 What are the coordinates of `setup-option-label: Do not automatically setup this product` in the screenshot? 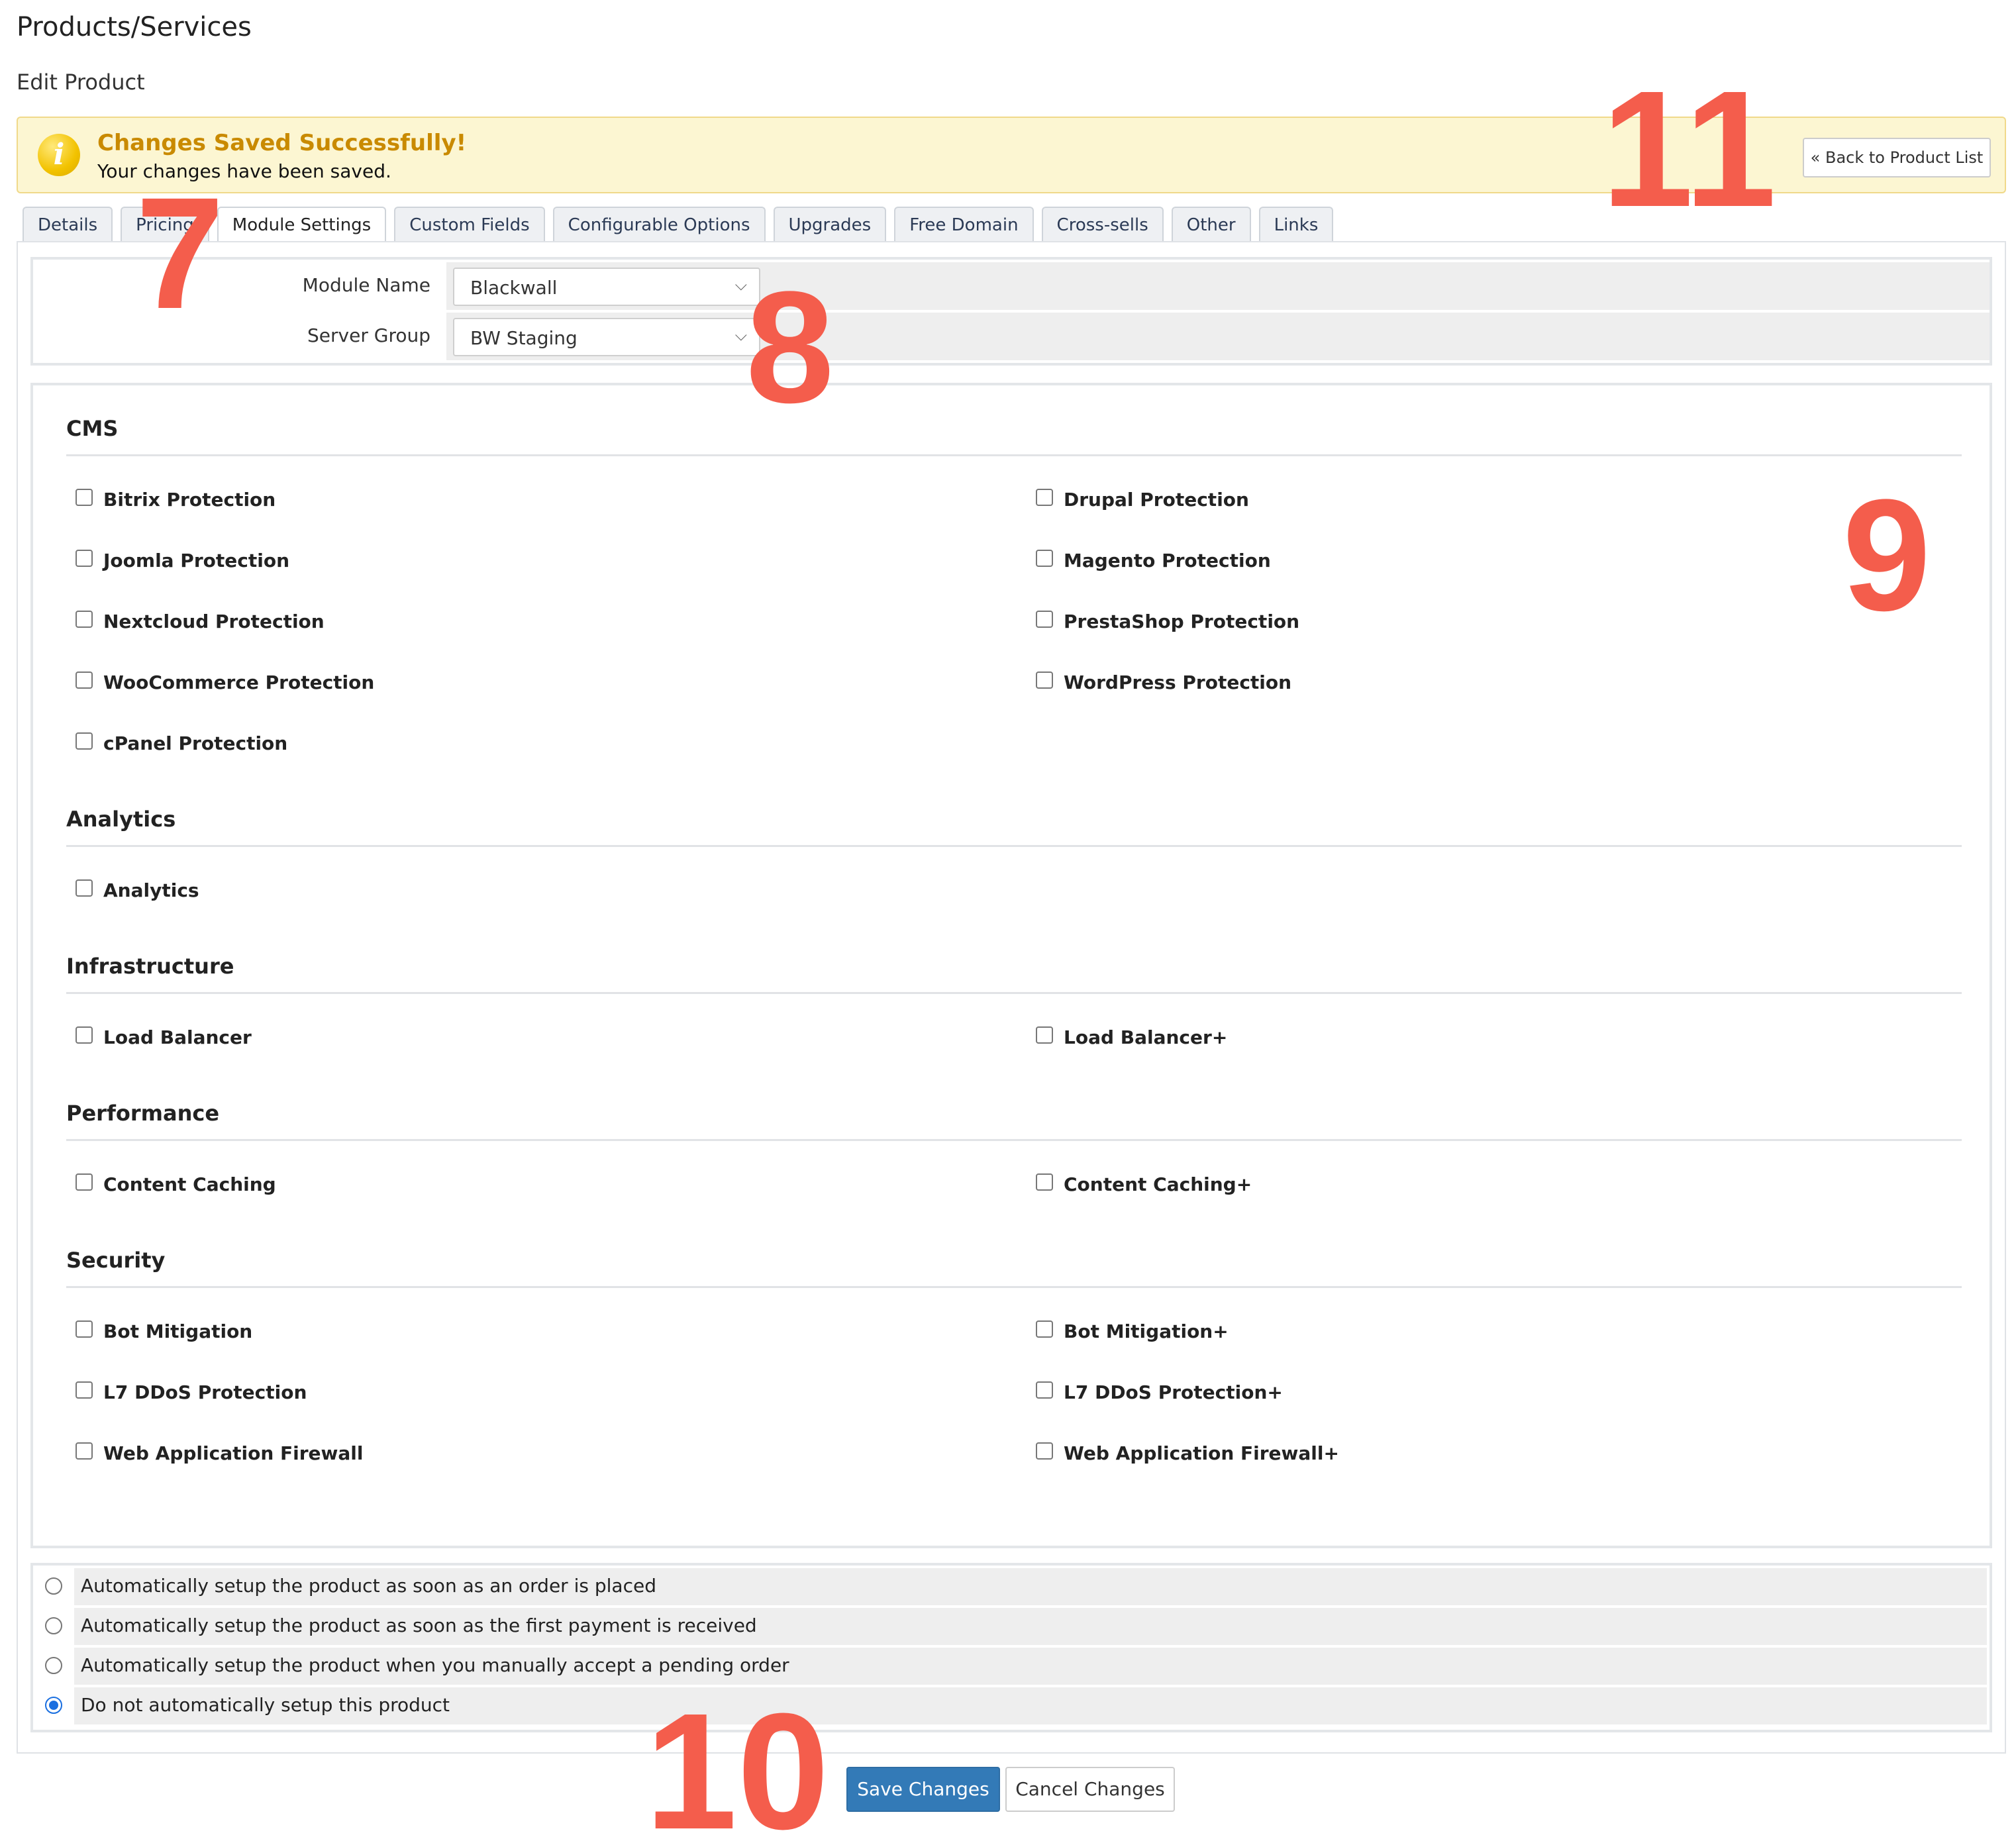 It's located at (1030, 1705).